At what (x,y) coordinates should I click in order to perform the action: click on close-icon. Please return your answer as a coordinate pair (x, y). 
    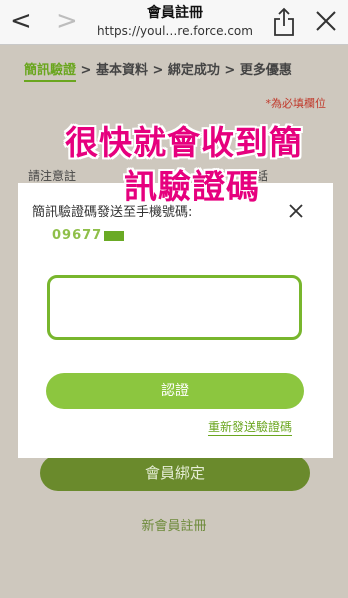
    Looking at the image, I should click on (326, 21).